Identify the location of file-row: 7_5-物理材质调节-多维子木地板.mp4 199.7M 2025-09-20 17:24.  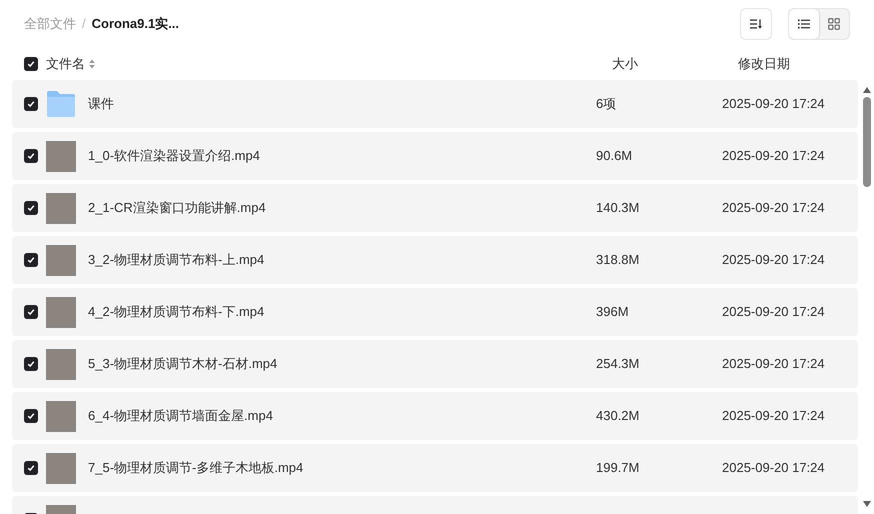
(435, 468).